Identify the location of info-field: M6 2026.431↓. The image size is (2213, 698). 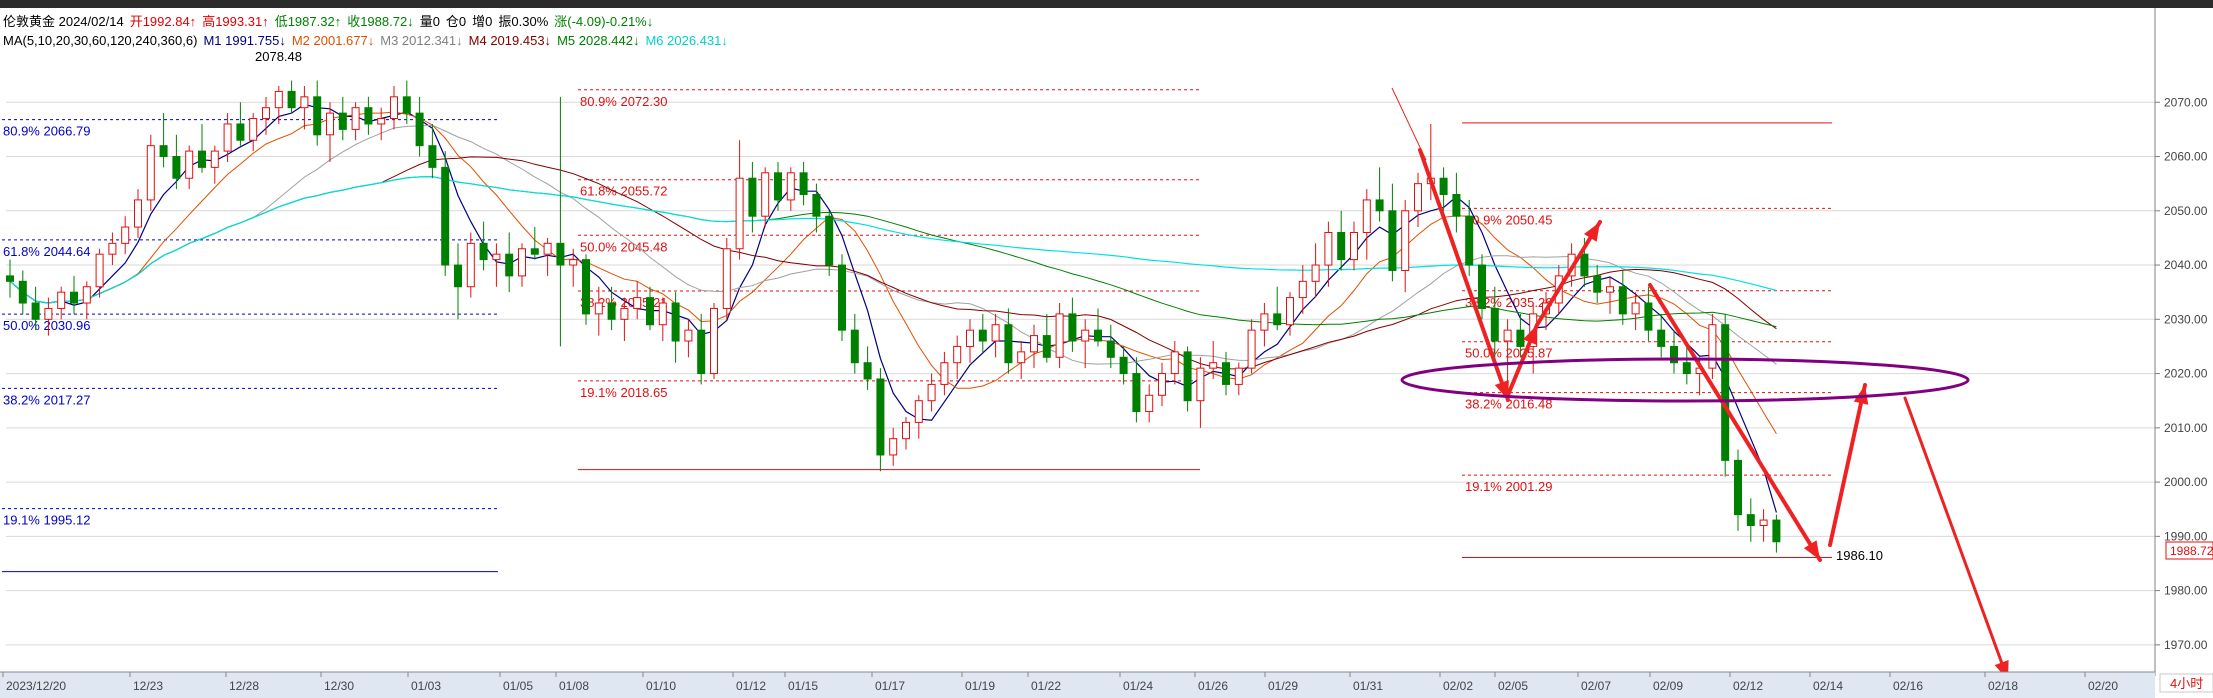
(686, 40).